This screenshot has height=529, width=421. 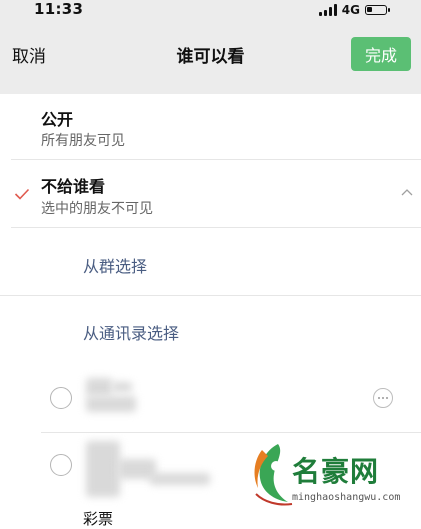 I want to click on watermark-url: minghaoshangwu.com, so click(x=346, y=497).